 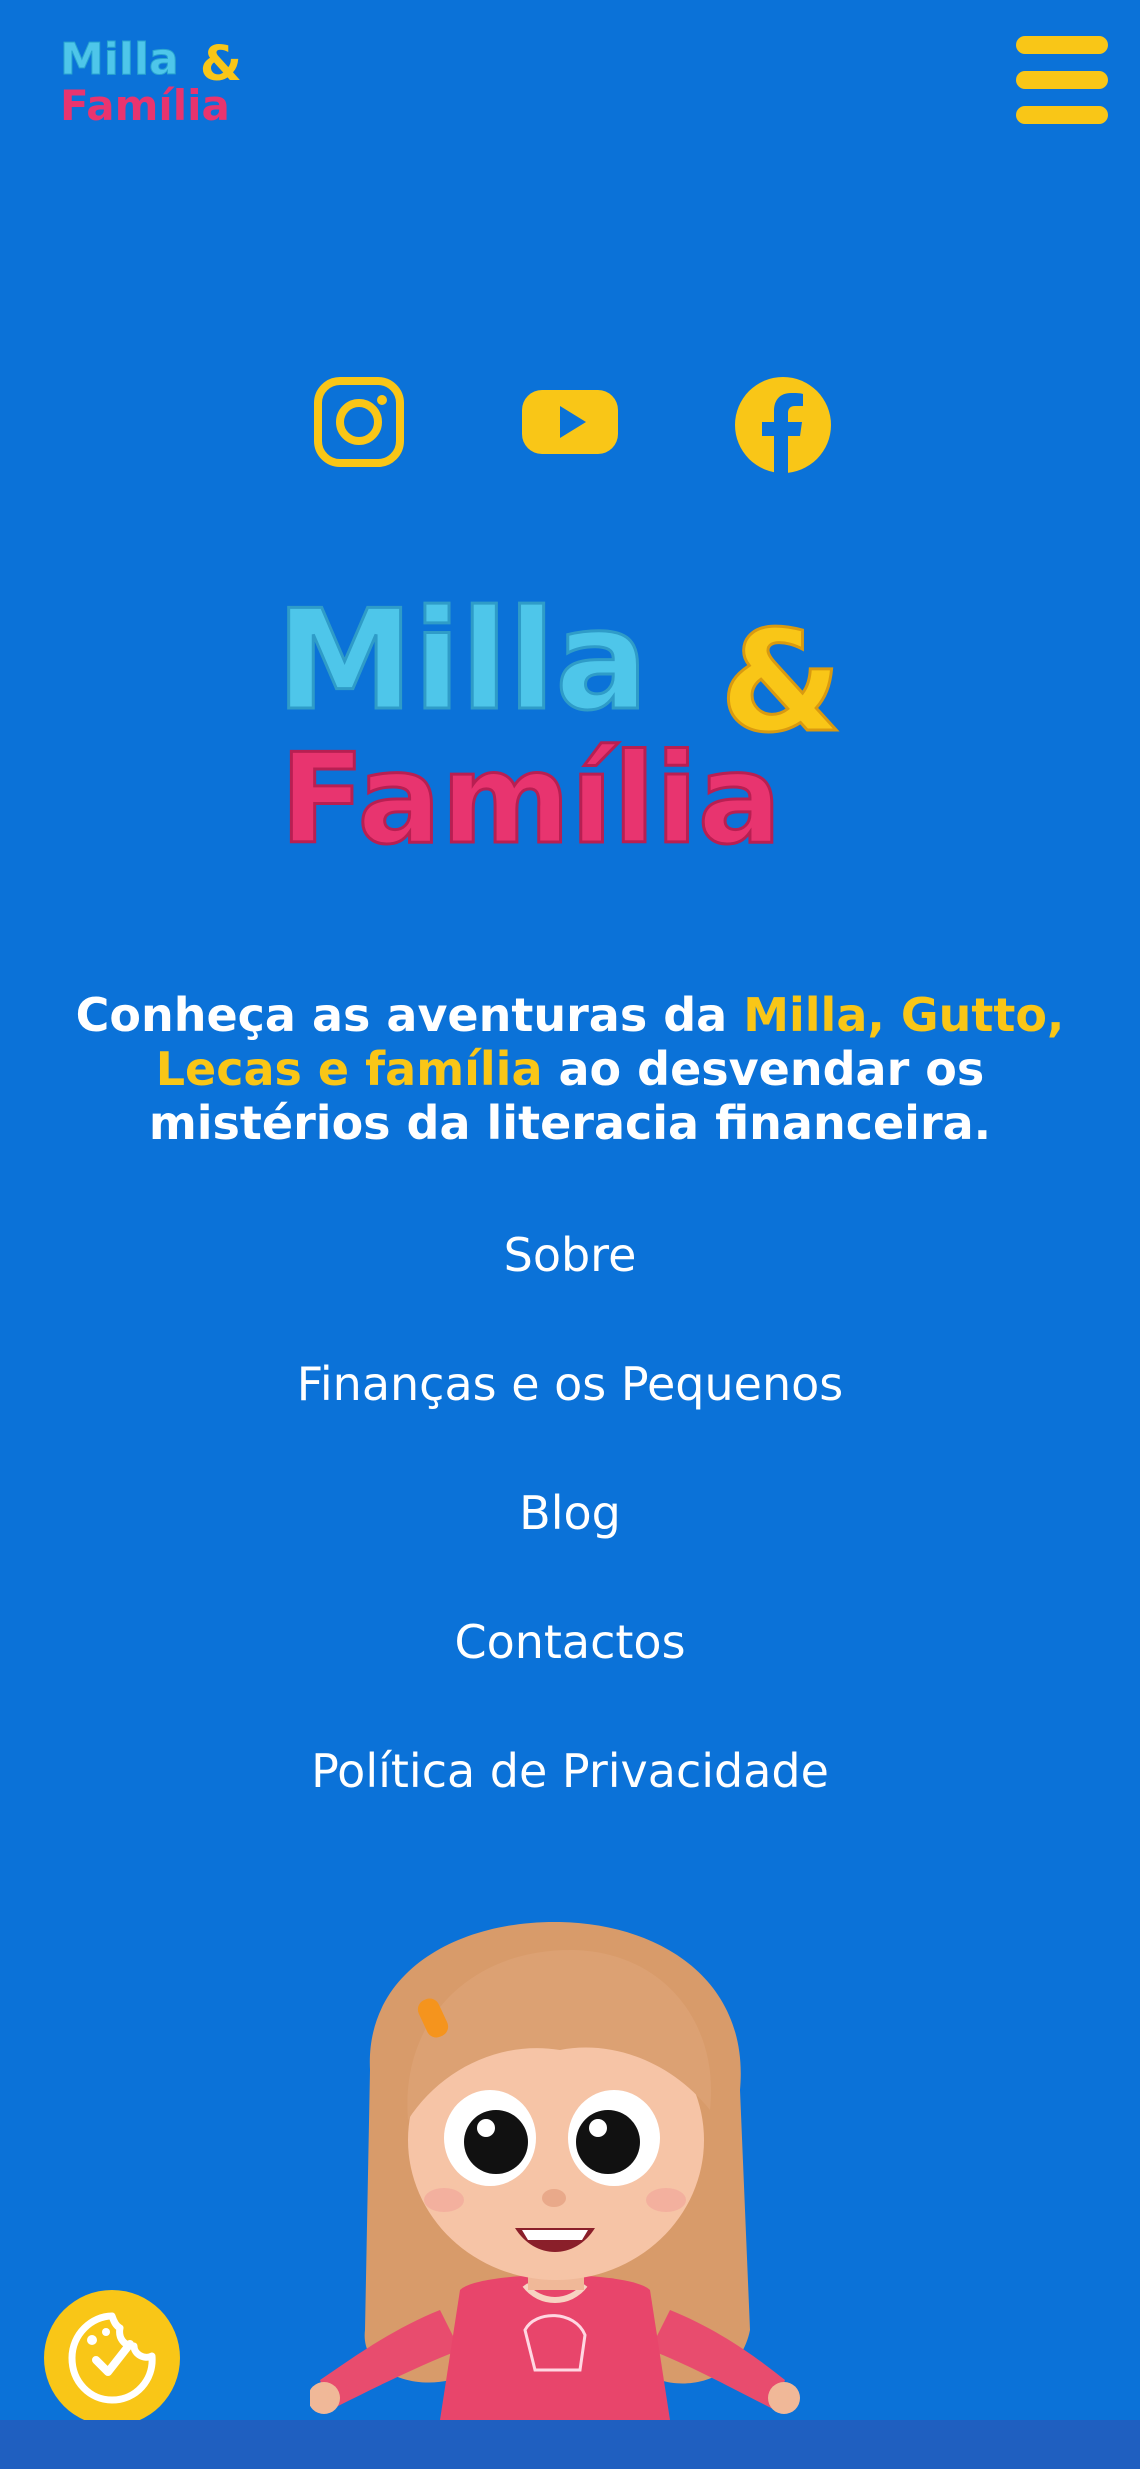 What do you see at coordinates (145, 104) in the screenshot?
I see `logo-text-familia: Família` at bounding box center [145, 104].